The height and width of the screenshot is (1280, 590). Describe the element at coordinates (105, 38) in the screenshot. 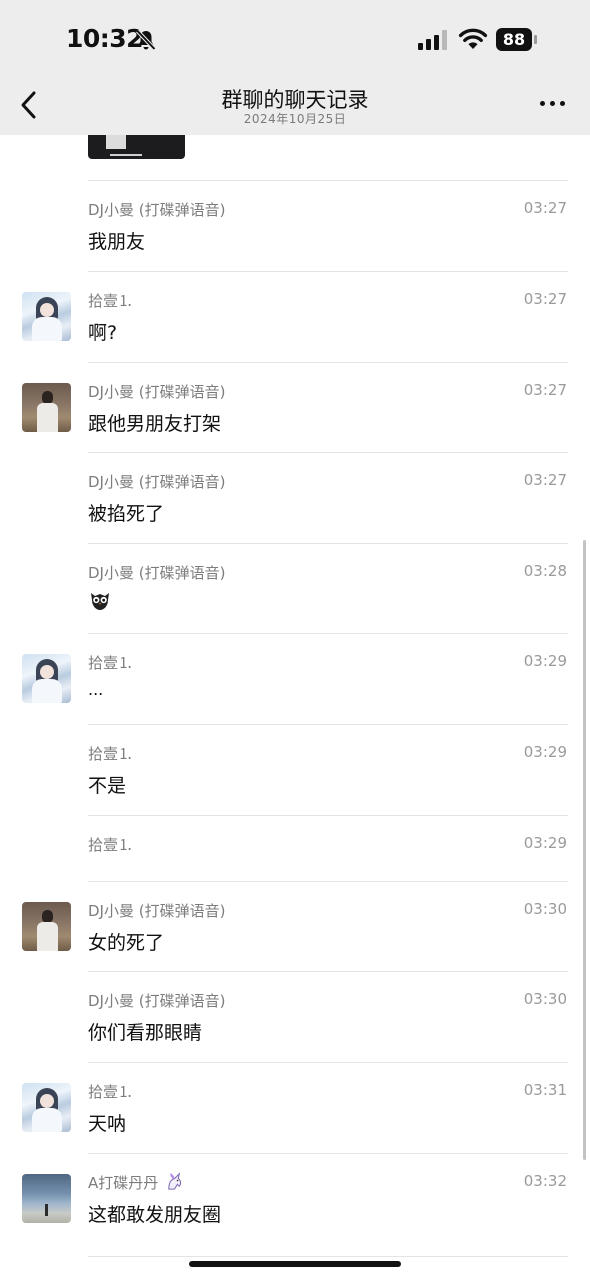

I see `status-time: 10:32` at that location.